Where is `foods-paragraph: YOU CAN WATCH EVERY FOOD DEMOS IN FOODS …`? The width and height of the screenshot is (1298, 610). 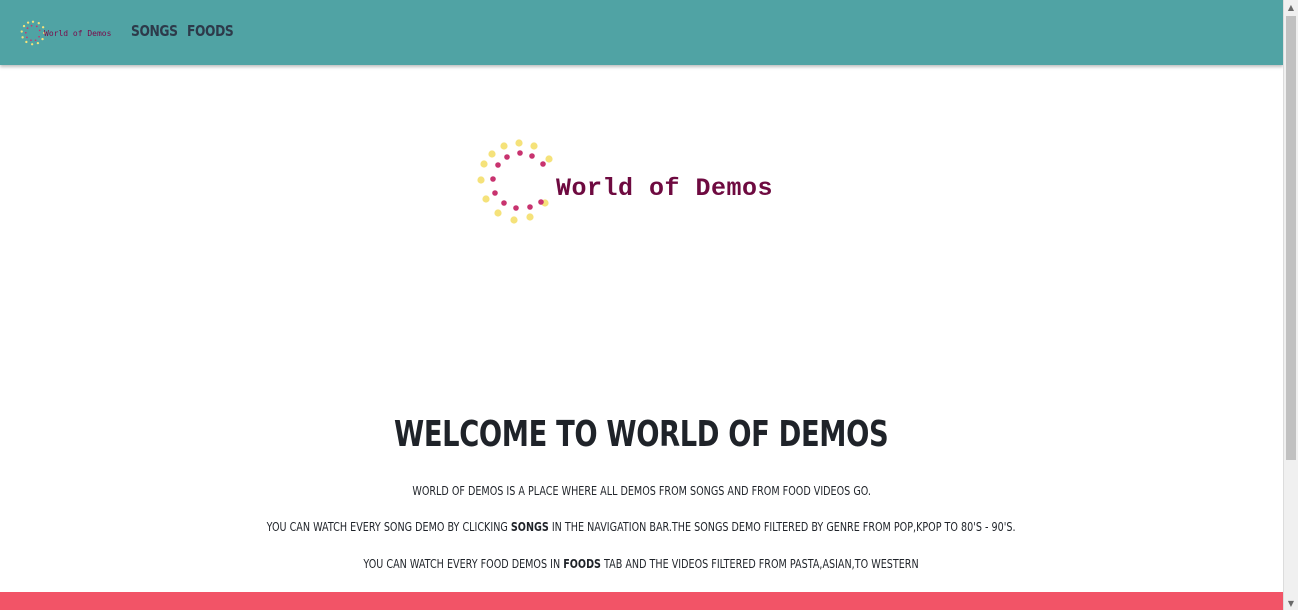
foods-paragraph: YOU CAN WATCH EVERY FOOD DEMOS IN FOODS … is located at coordinates (641, 564).